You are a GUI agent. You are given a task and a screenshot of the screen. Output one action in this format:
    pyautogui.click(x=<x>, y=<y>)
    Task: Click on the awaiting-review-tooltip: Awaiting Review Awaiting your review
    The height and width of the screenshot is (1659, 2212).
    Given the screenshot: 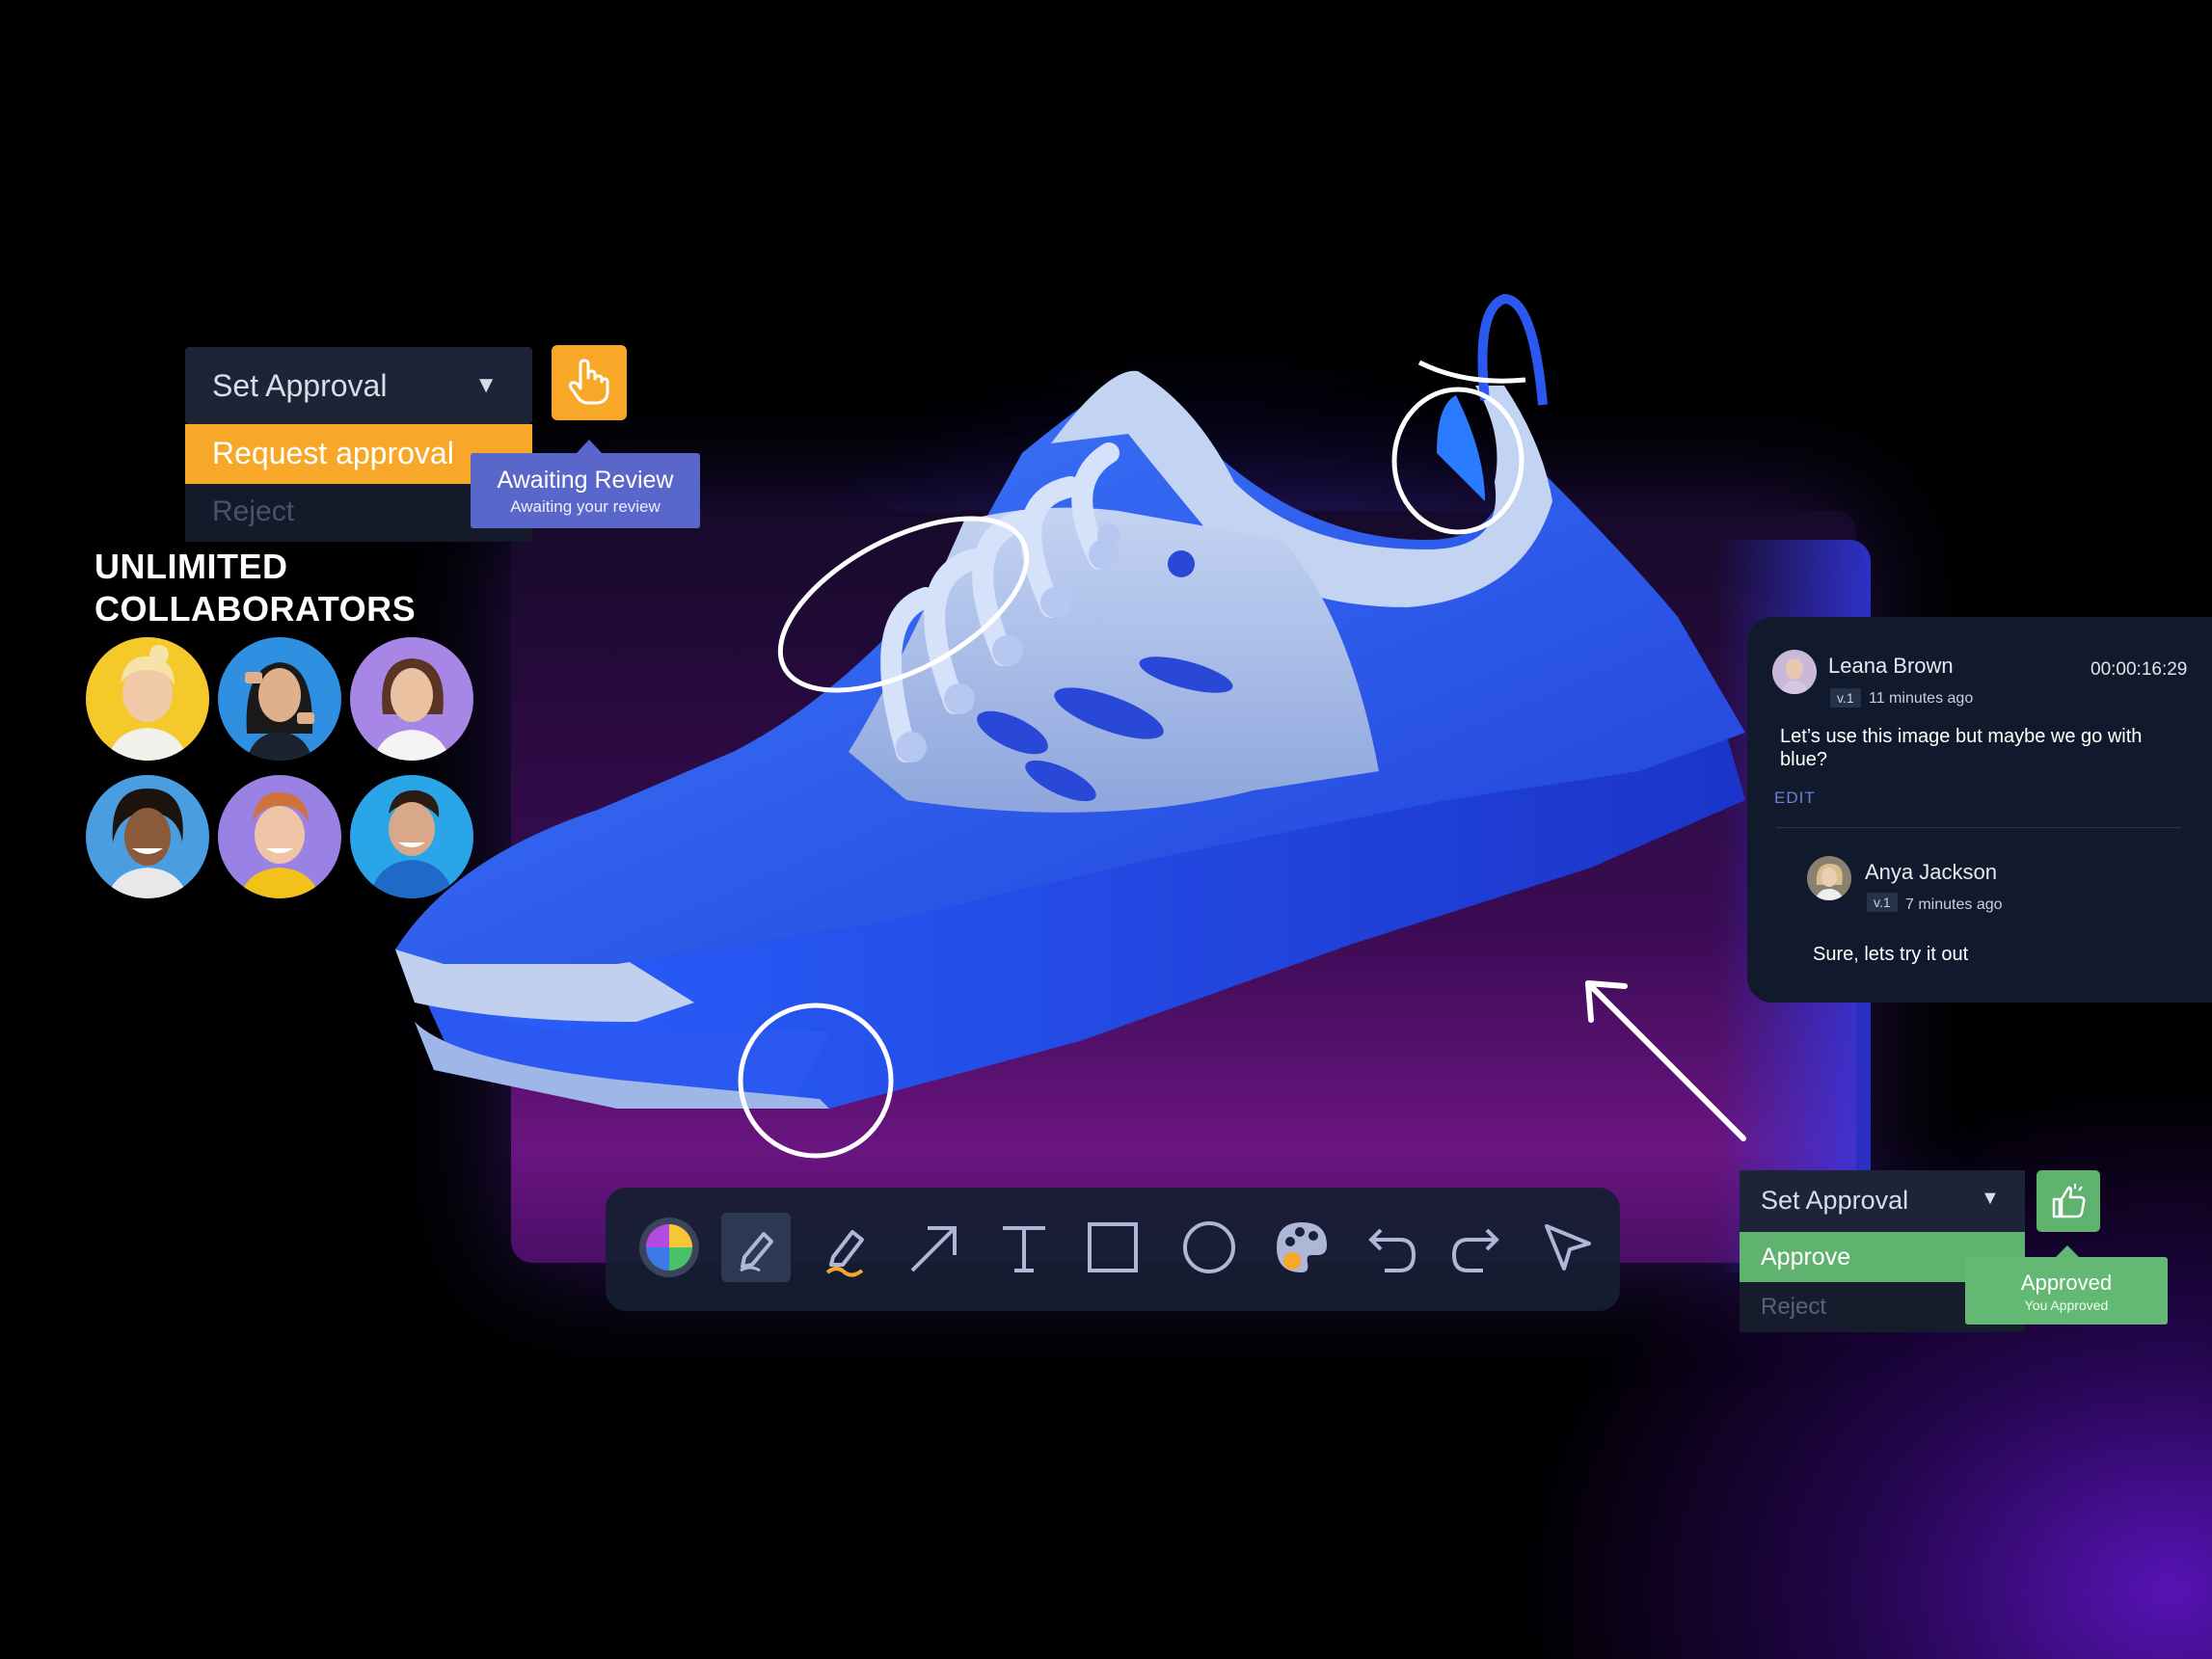 What is the action you would take?
    pyautogui.click(x=586, y=484)
    